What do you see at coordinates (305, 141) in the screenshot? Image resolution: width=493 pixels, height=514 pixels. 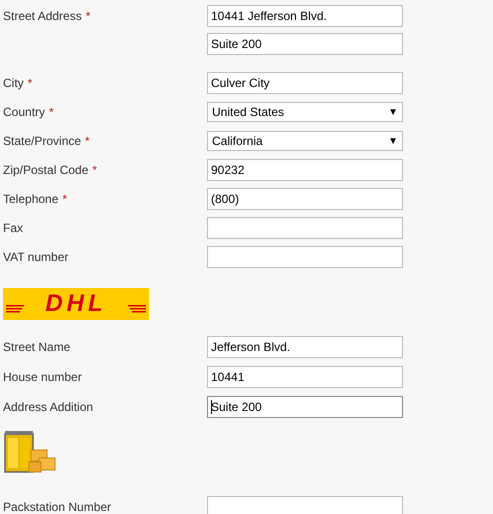 I see `dropdown: California ▼` at bounding box center [305, 141].